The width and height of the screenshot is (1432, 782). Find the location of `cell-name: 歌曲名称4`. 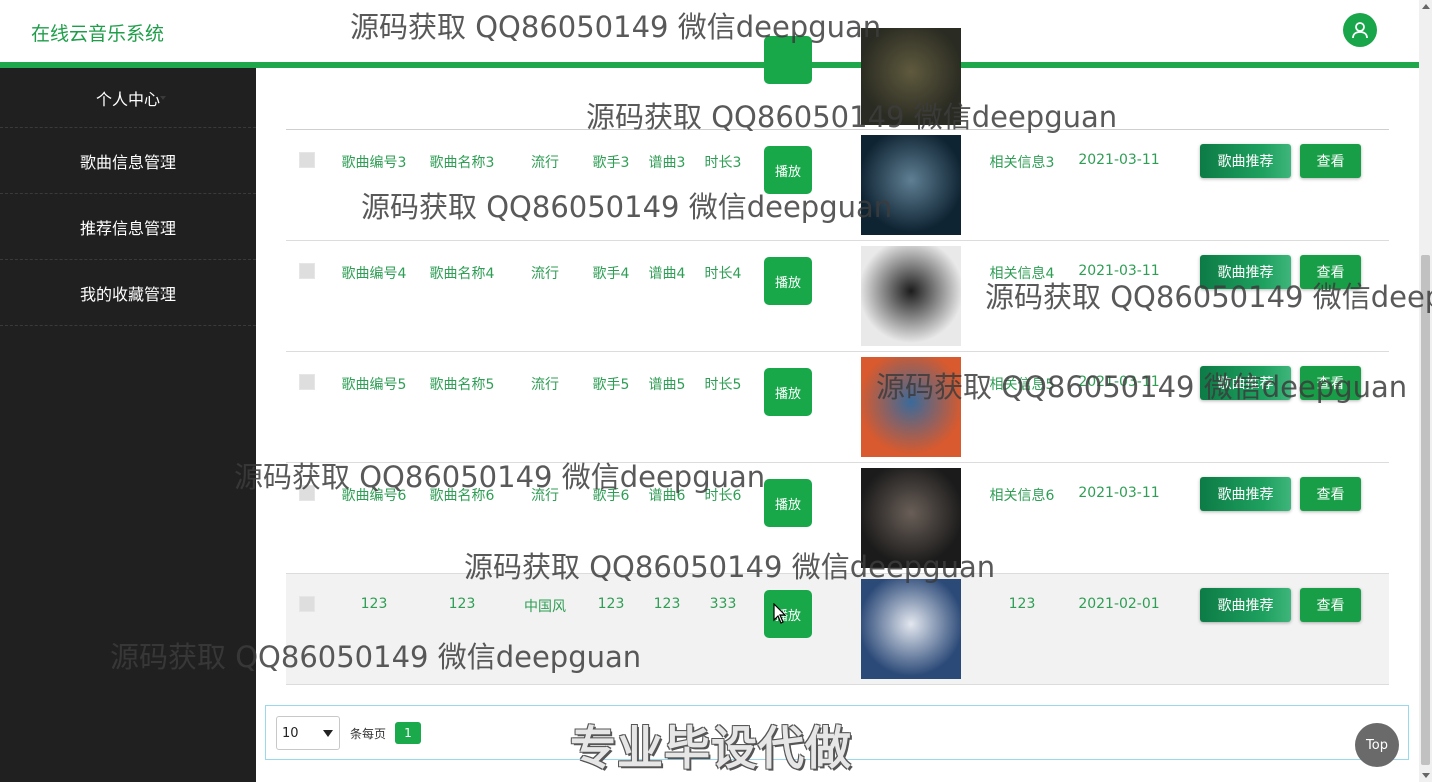

cell-name: 歌曲名称4 is located at coordinates (462, 274).